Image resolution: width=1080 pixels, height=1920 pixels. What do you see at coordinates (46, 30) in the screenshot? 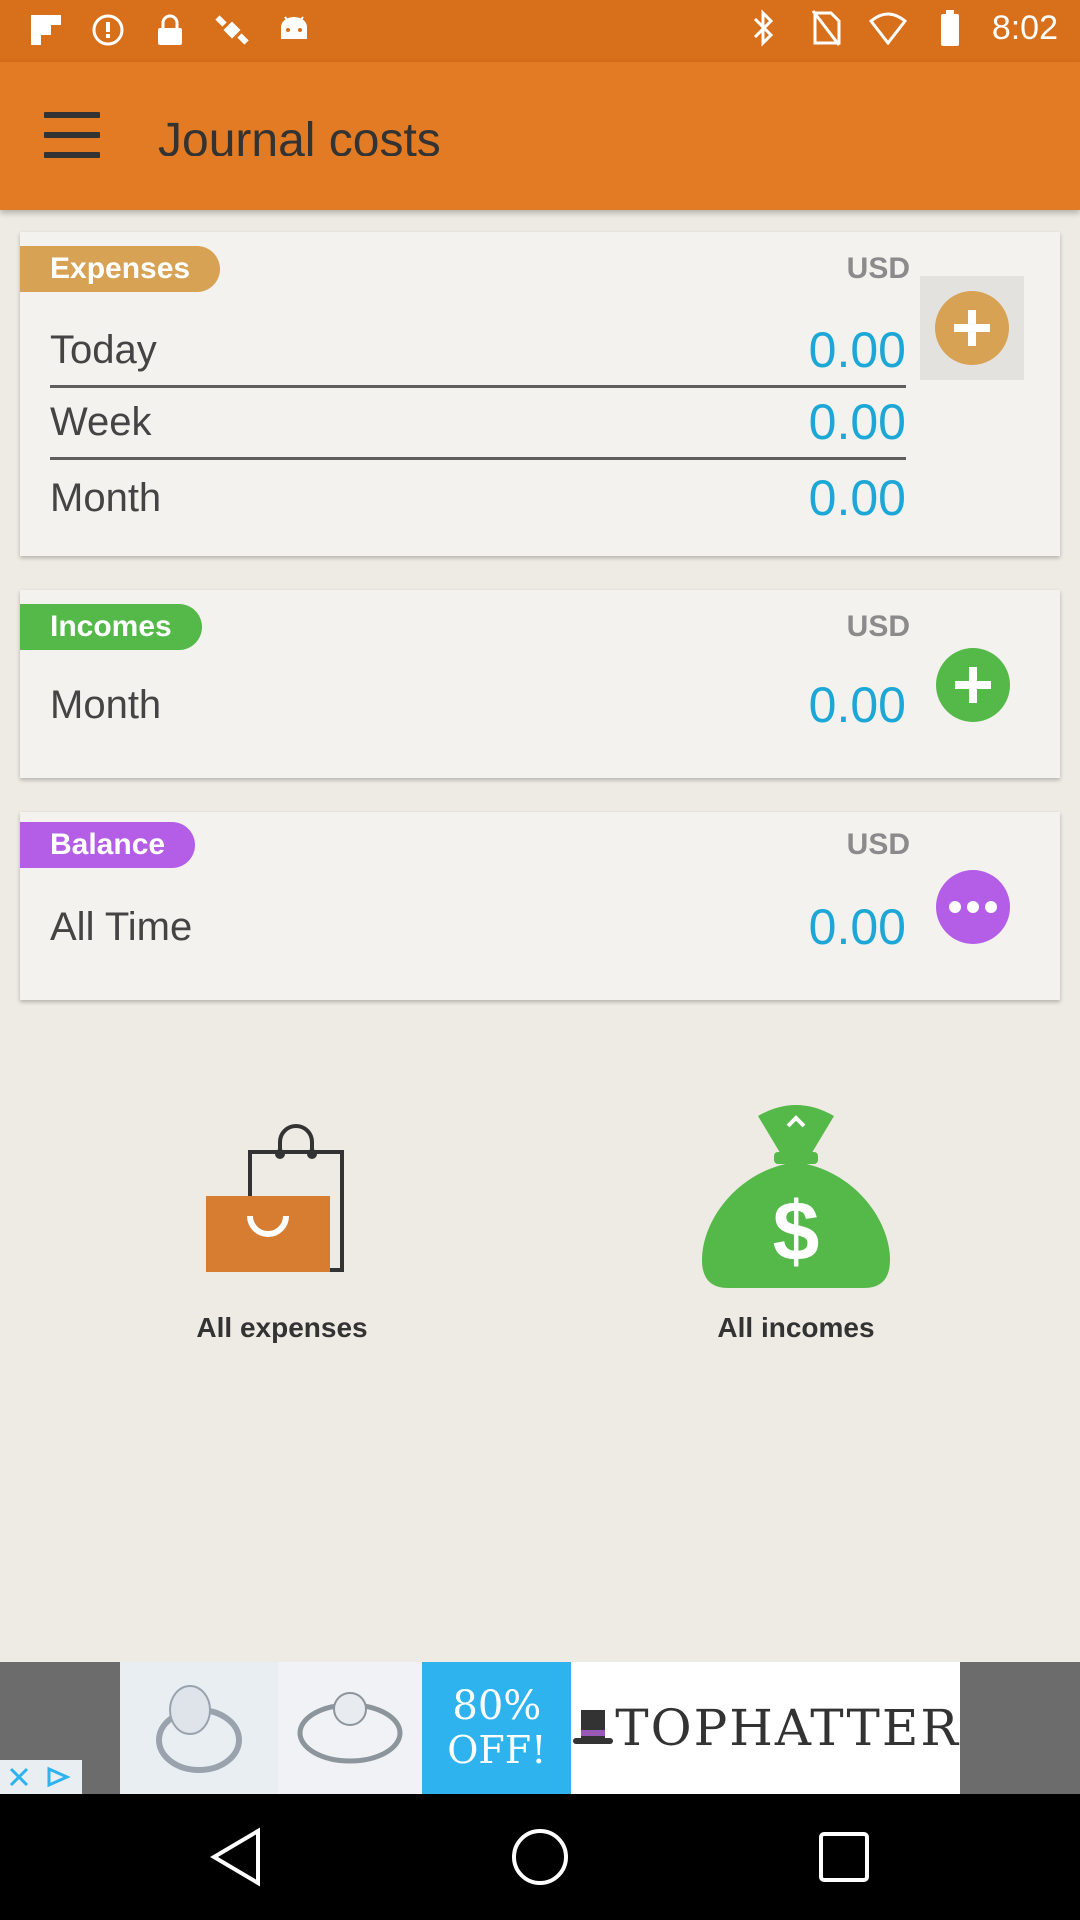
I see `flipboard-icon` at bounding box center [46, 30].